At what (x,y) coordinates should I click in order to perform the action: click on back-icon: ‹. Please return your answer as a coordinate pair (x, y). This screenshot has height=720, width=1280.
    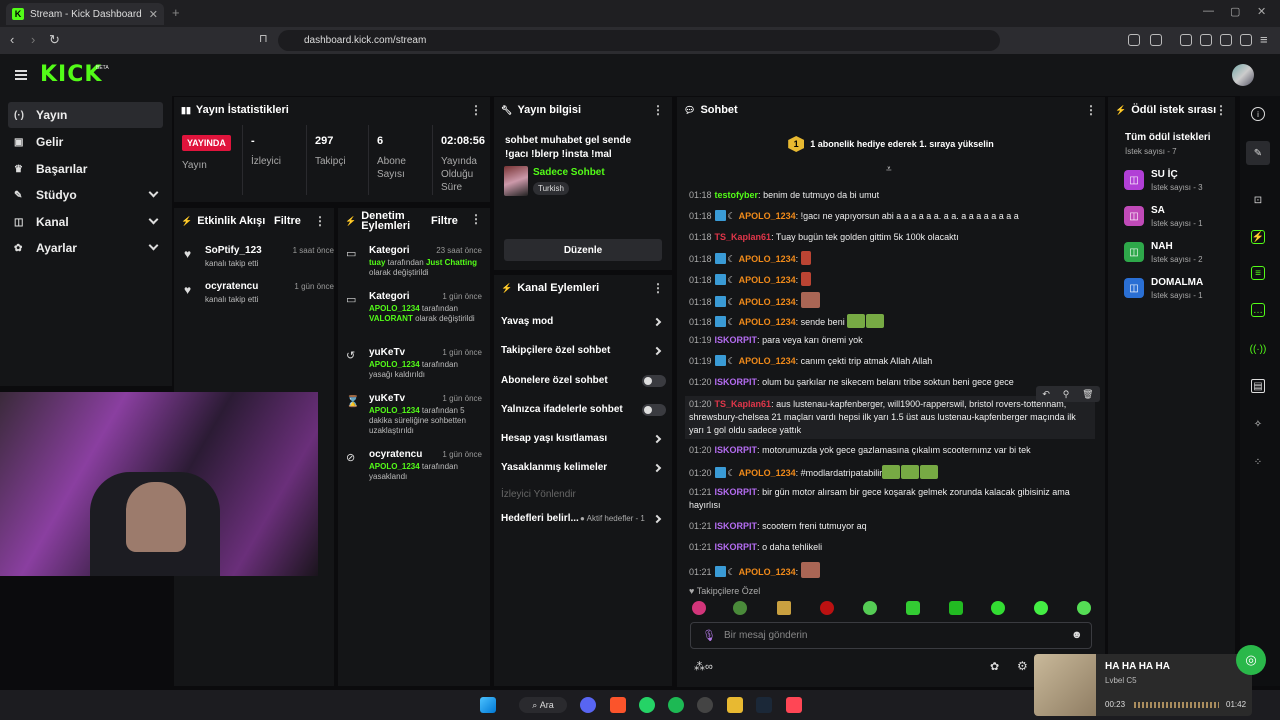
    Looking at the image, I should click on (12, 39).